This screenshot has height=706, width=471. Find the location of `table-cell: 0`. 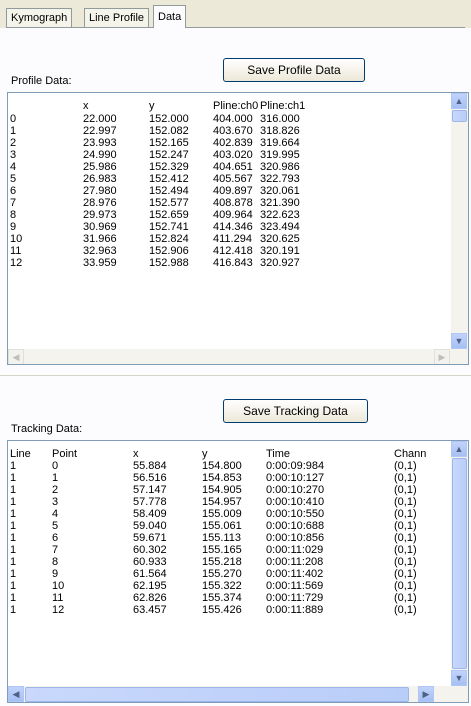

table-cell: 0 is located at coordinates (55, 466).